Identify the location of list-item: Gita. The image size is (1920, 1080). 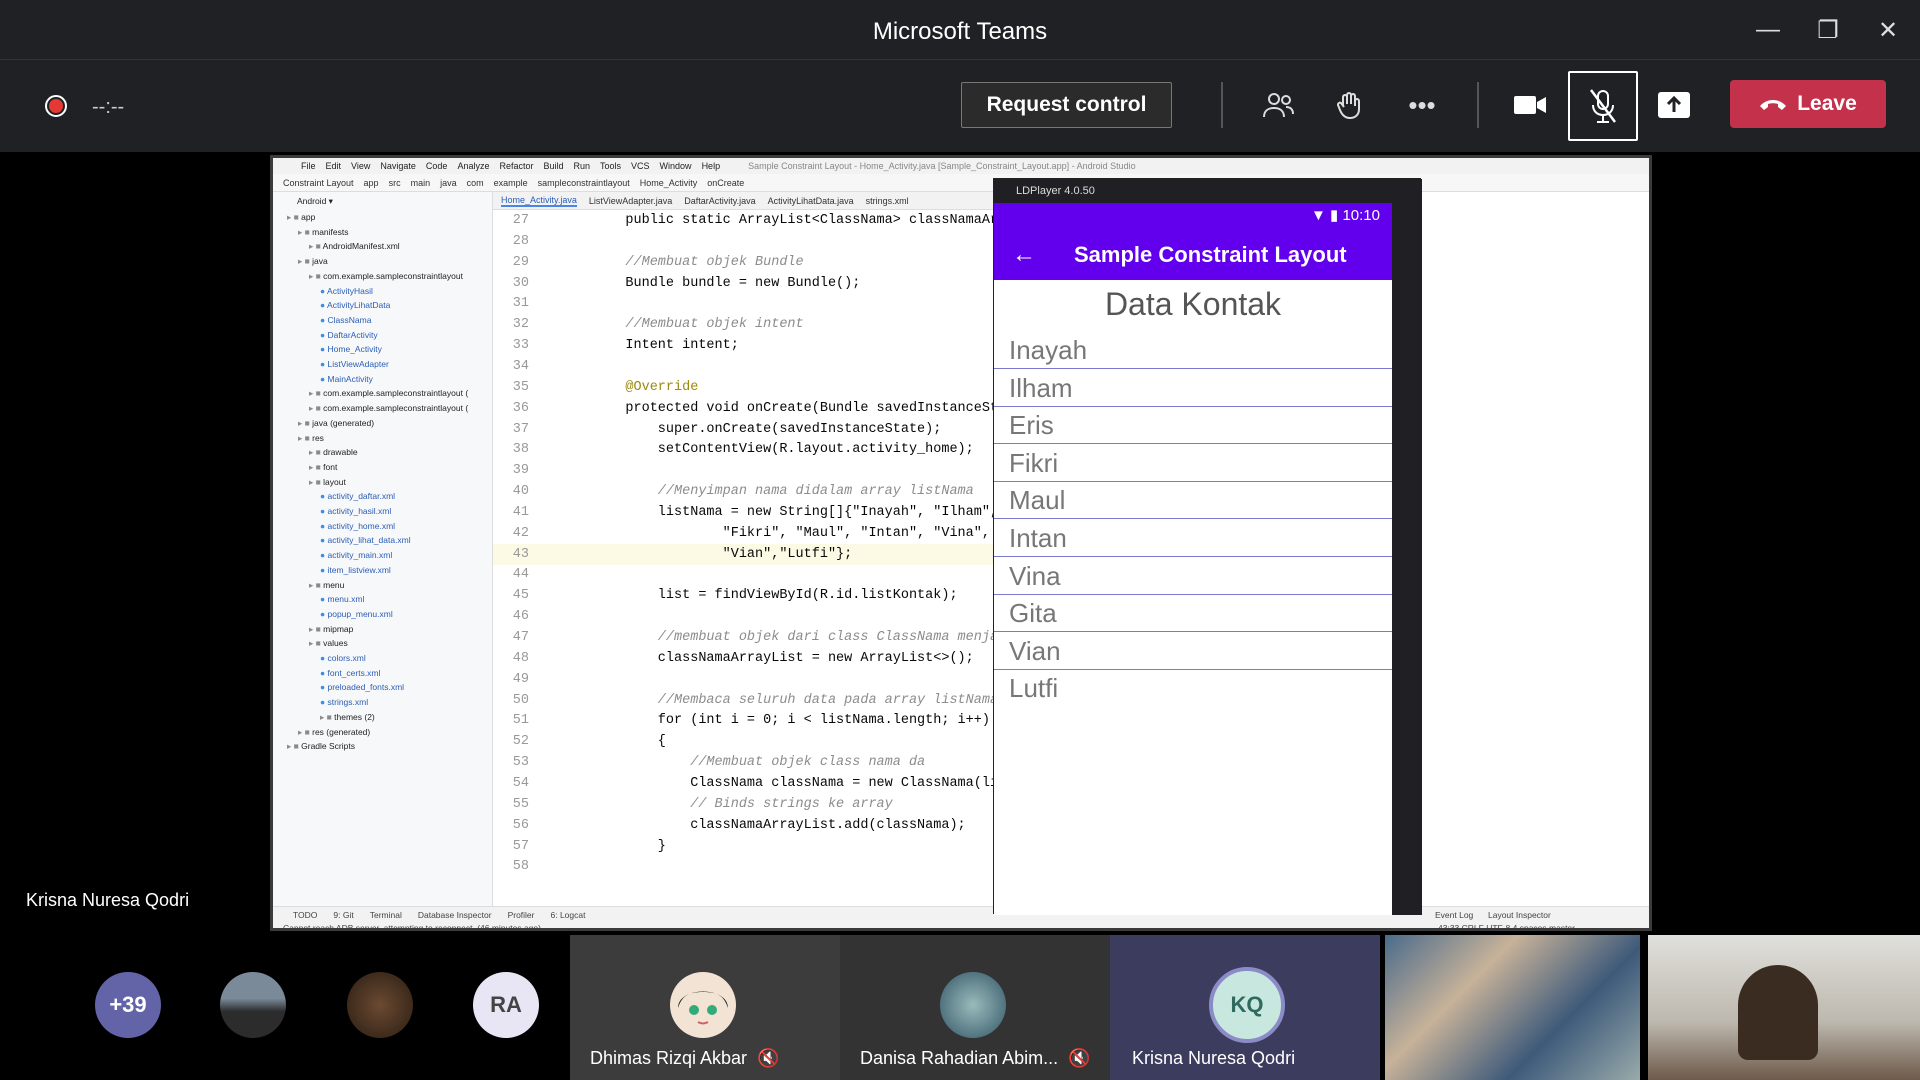
(1193, 613).